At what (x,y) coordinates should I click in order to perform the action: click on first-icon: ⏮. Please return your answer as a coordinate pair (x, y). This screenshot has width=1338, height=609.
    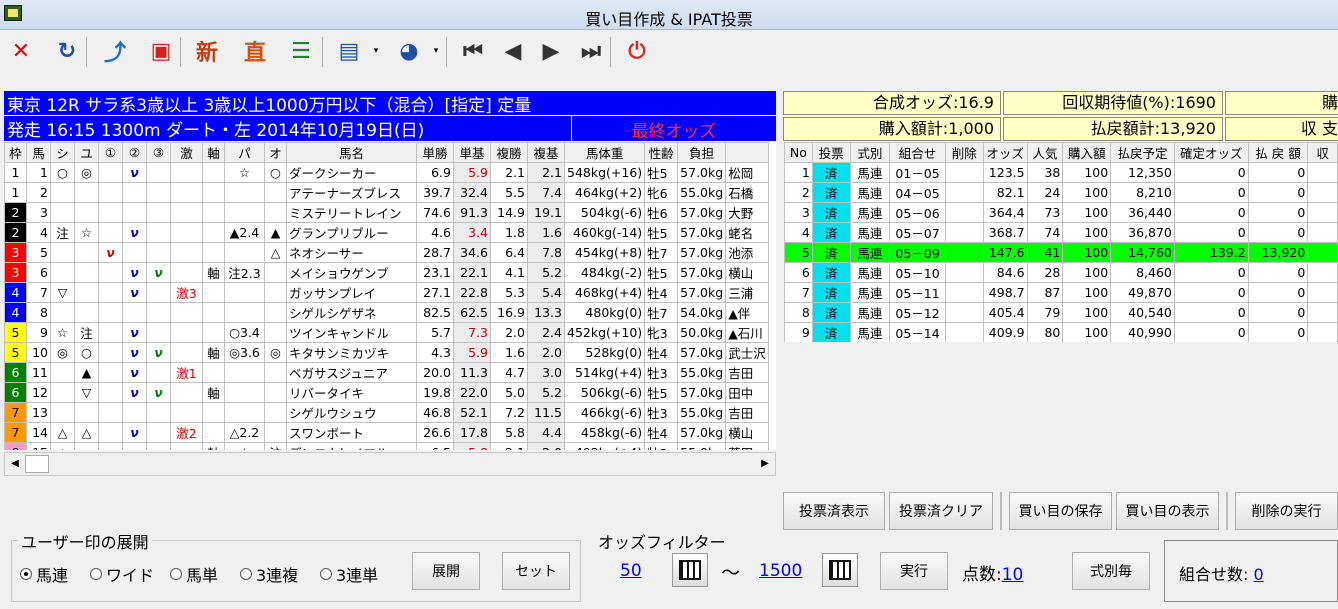
    Looking at the image, I should click on (473, 51).